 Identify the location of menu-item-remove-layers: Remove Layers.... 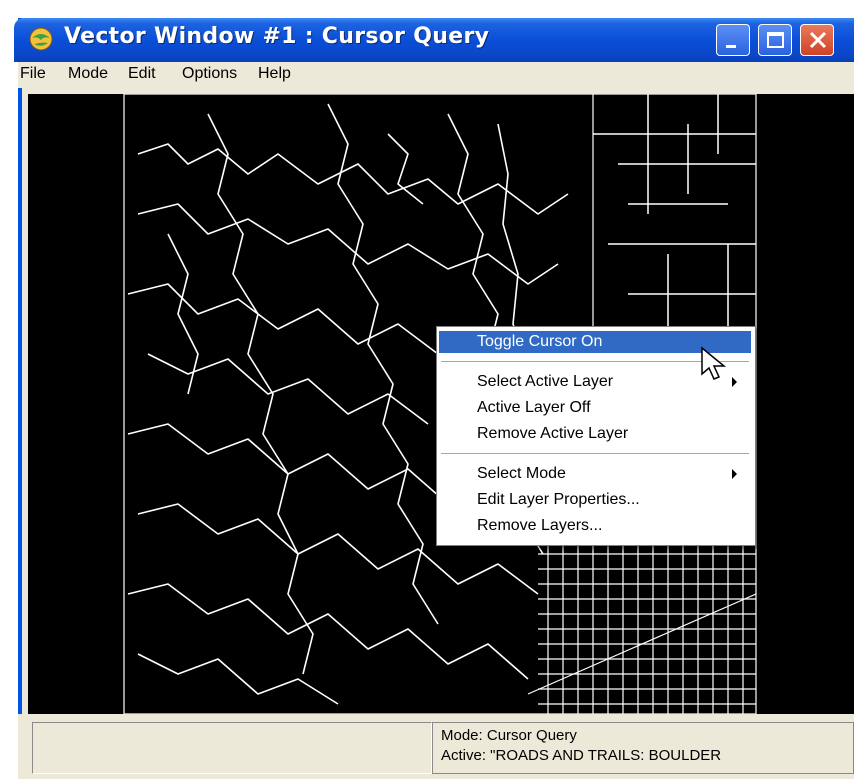
(595, 526).